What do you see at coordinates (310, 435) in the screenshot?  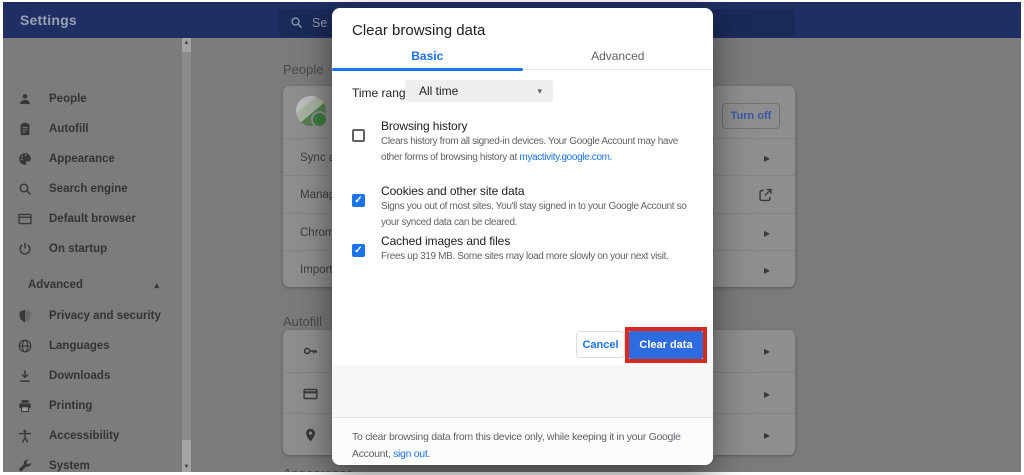 I see `location-pin-icon` at bounding box center [310, 435].